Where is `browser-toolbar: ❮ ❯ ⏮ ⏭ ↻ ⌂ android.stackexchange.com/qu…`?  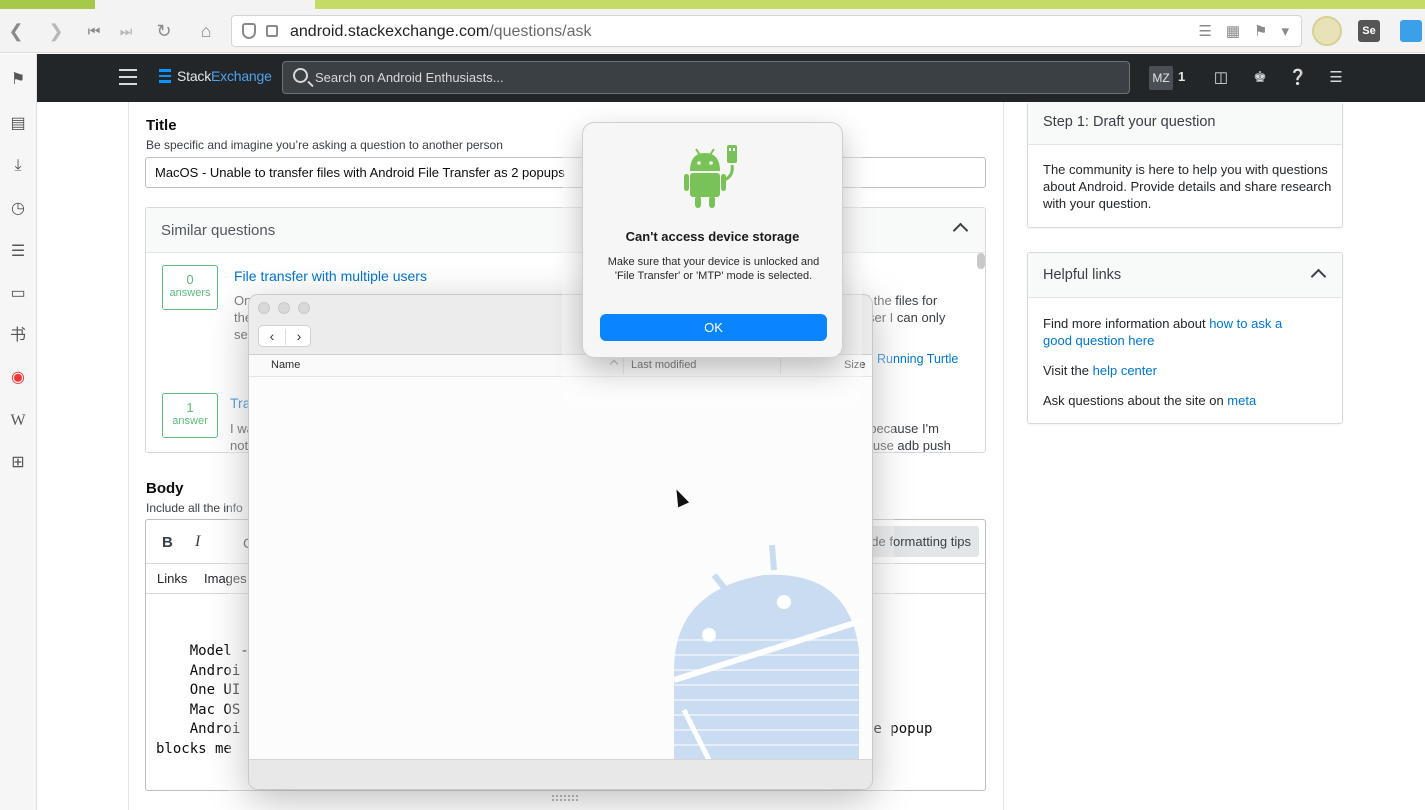
browser-toolbar: ❮ ❯ ⏮ ⏭ ↻ ⌂ android.stackexchange.com/qu… is located at coordinates (712, 31).